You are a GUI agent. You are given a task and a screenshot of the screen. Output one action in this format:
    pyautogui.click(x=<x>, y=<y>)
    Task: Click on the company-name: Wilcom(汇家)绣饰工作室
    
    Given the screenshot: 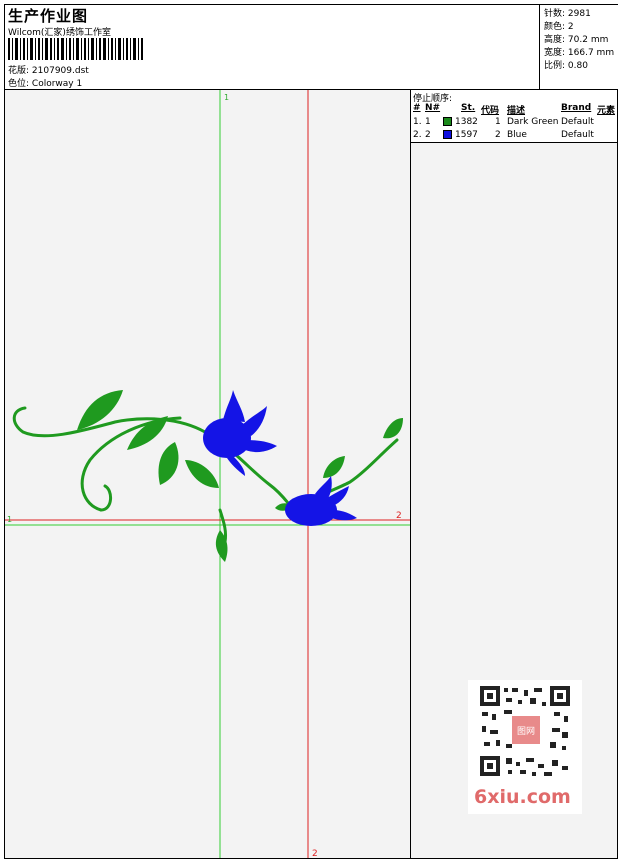 What is the action you would take?
    pyautogui.click(x=59, y=33)
    